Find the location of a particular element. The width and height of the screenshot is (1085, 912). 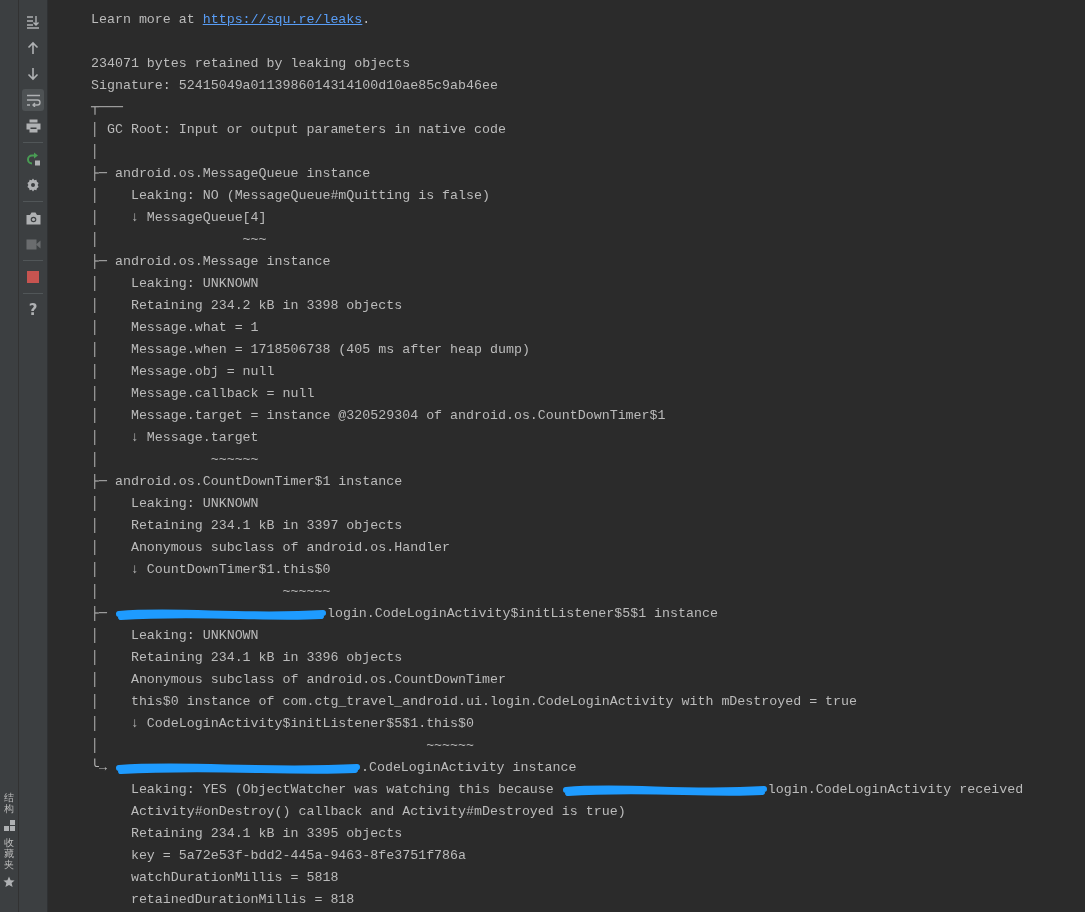

console-line: ┬─── is located at coordinates (107, 108).